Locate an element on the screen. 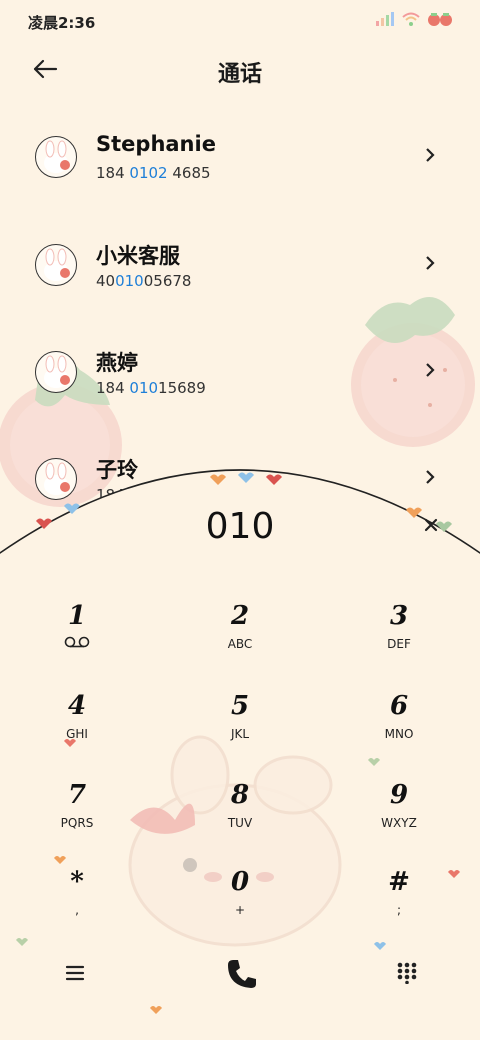 This screenshot has height=1040, width=480. key-2: 2 ABC is located at coordinates (240, 635).